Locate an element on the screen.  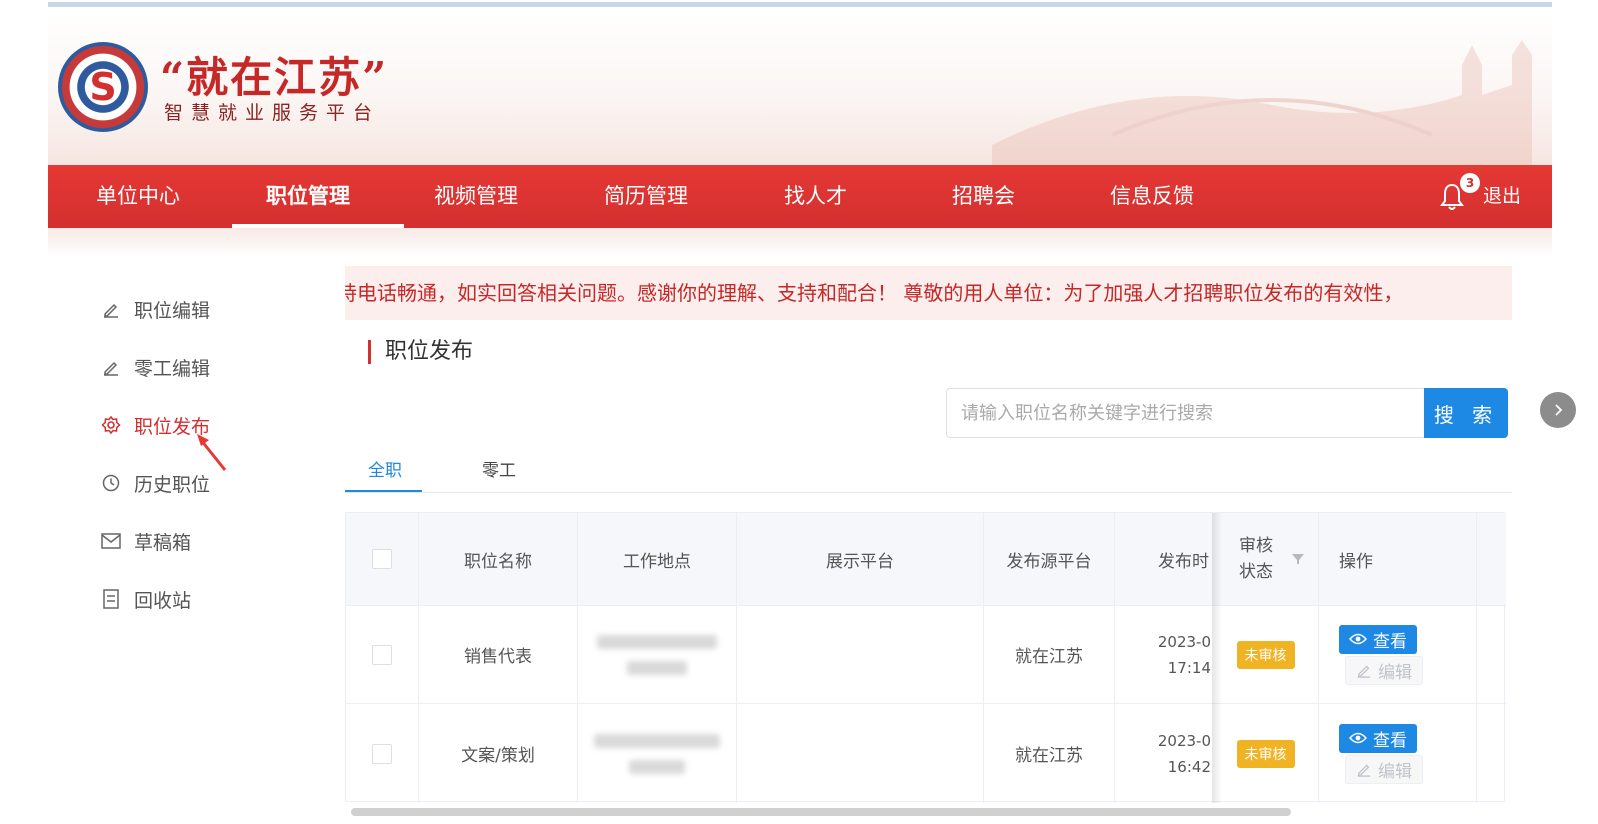
nav-item-job-management: 职位管理 is located at coordinates (308, 196).